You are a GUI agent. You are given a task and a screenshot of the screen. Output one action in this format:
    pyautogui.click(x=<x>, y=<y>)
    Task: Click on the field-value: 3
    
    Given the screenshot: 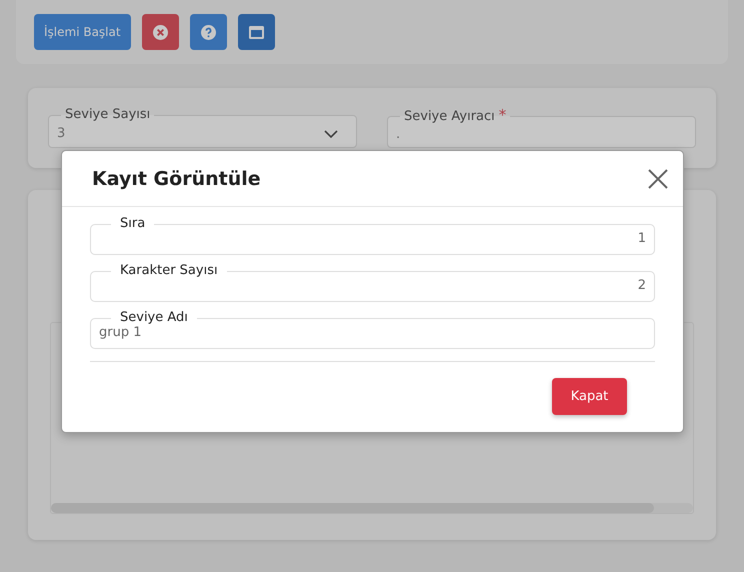 What is the action you would take?
    pyautogui.click(x=61, y=133)
    